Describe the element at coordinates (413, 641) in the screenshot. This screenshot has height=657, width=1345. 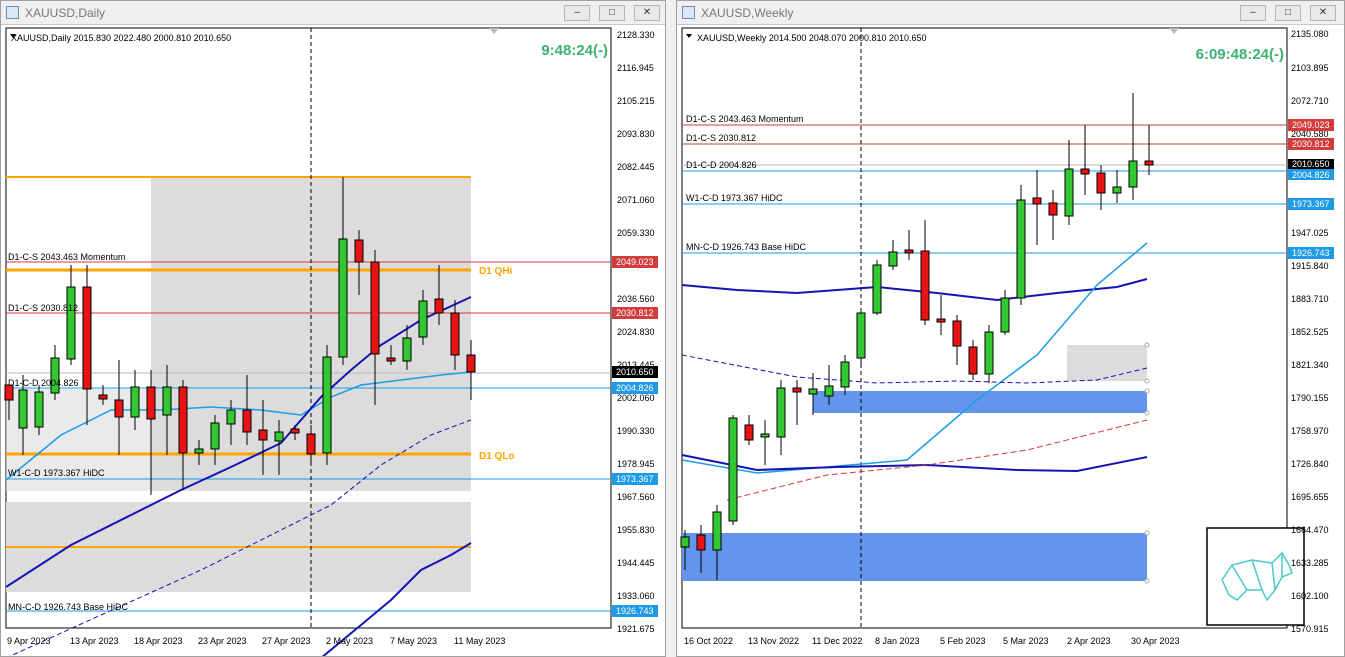
I see `date-tick: 7 May 2023` at that location.